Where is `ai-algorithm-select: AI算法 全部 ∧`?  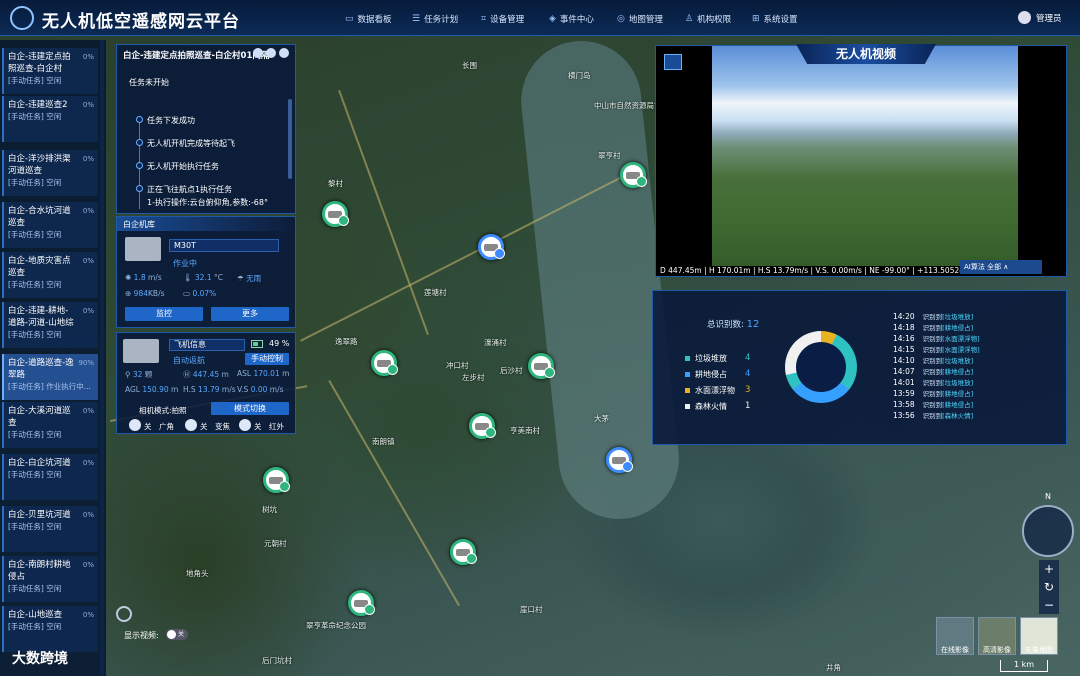
ai-algorithm-select: AI算法 全部 ∧ is located at coordinates (1001, 267).